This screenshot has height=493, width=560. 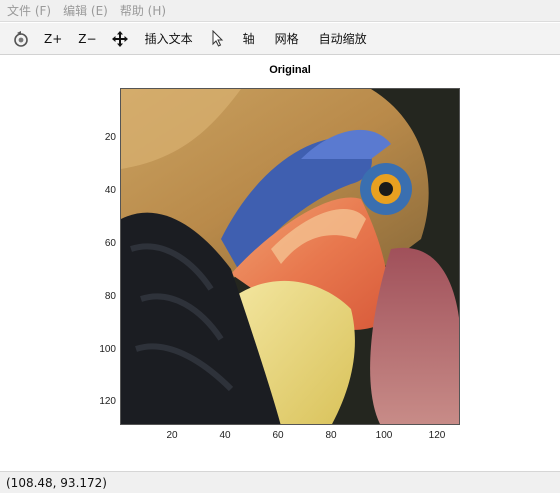 What do you see at coordinates (437, 435) in the screenshot?
I see `x-tick-label: 120` at bounding box center [437, 435].